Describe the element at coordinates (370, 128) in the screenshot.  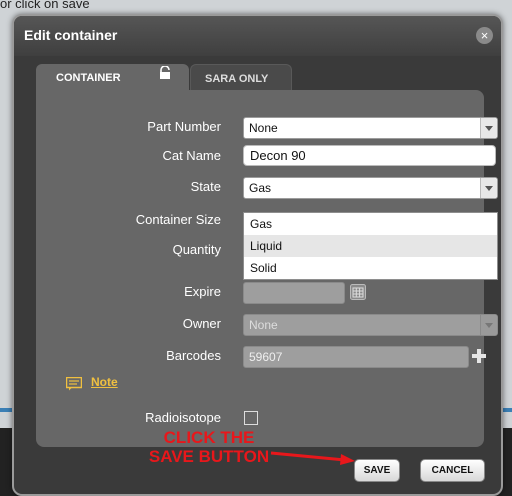
I see `part-number-select: None` at that location.